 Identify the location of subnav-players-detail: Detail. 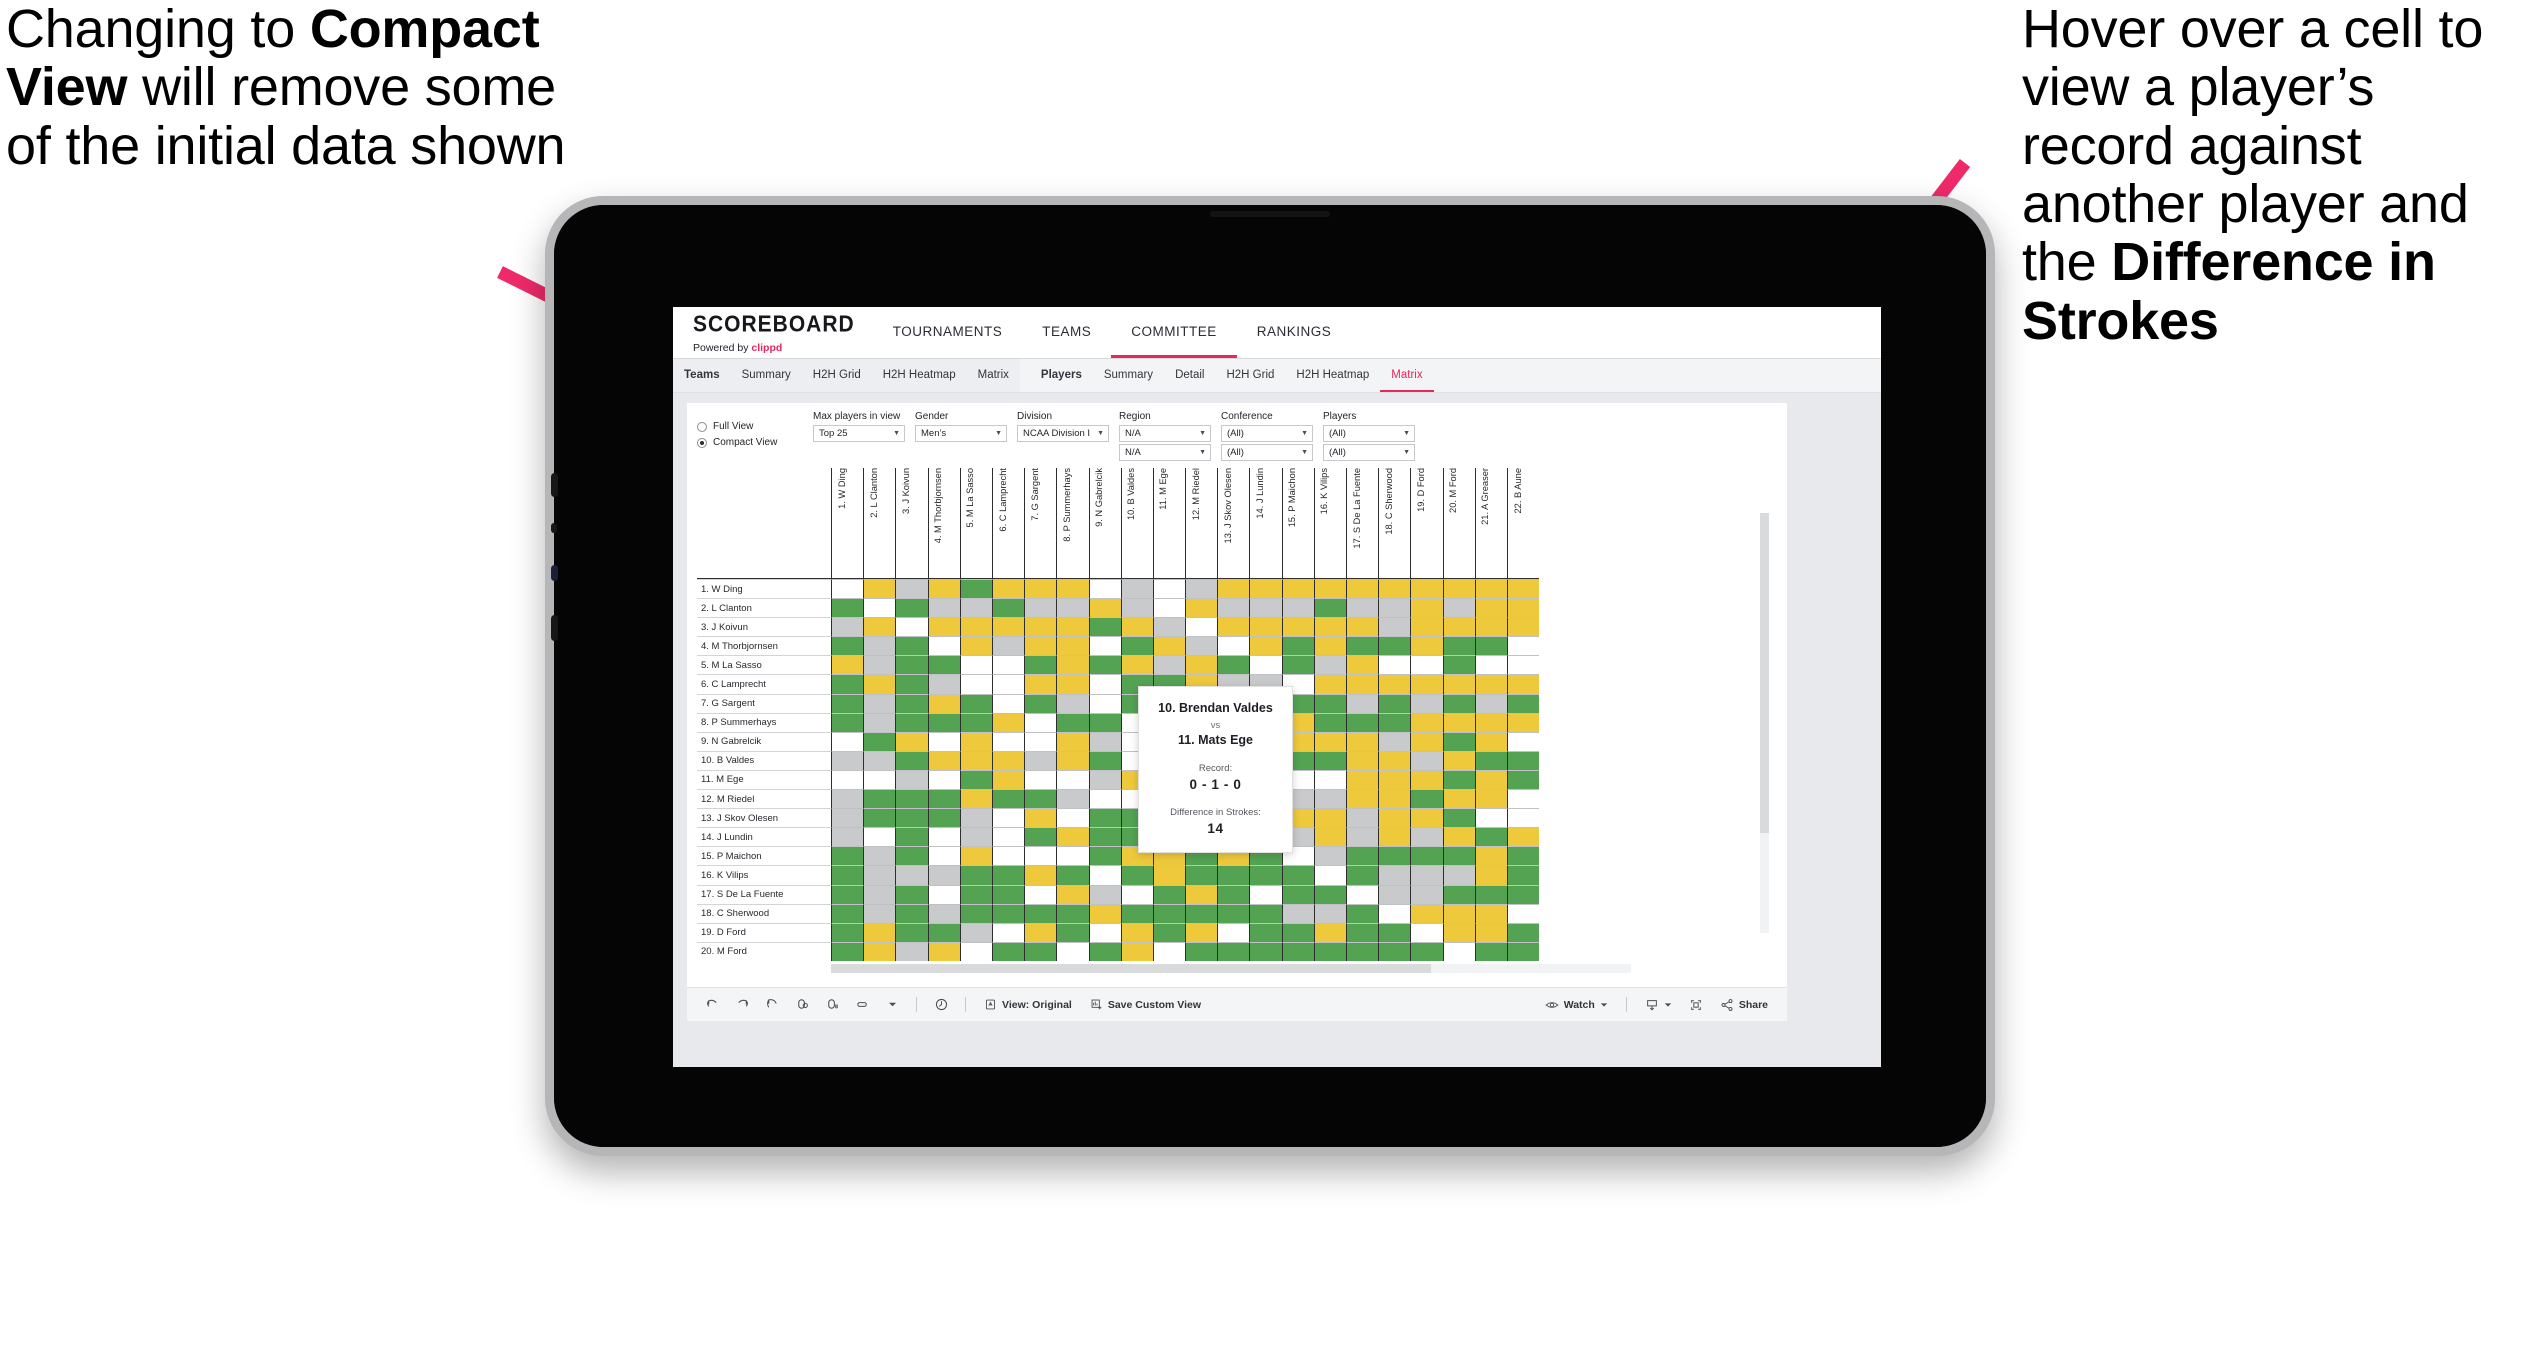
(1189, 375).